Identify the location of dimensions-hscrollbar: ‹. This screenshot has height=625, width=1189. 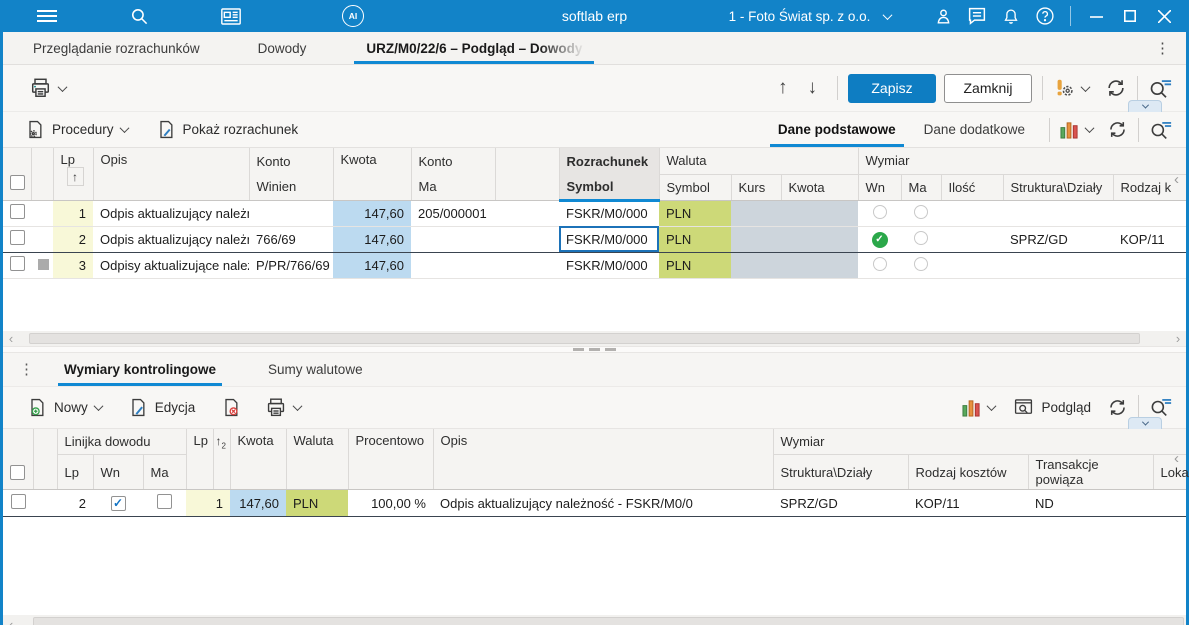
(594, 620).